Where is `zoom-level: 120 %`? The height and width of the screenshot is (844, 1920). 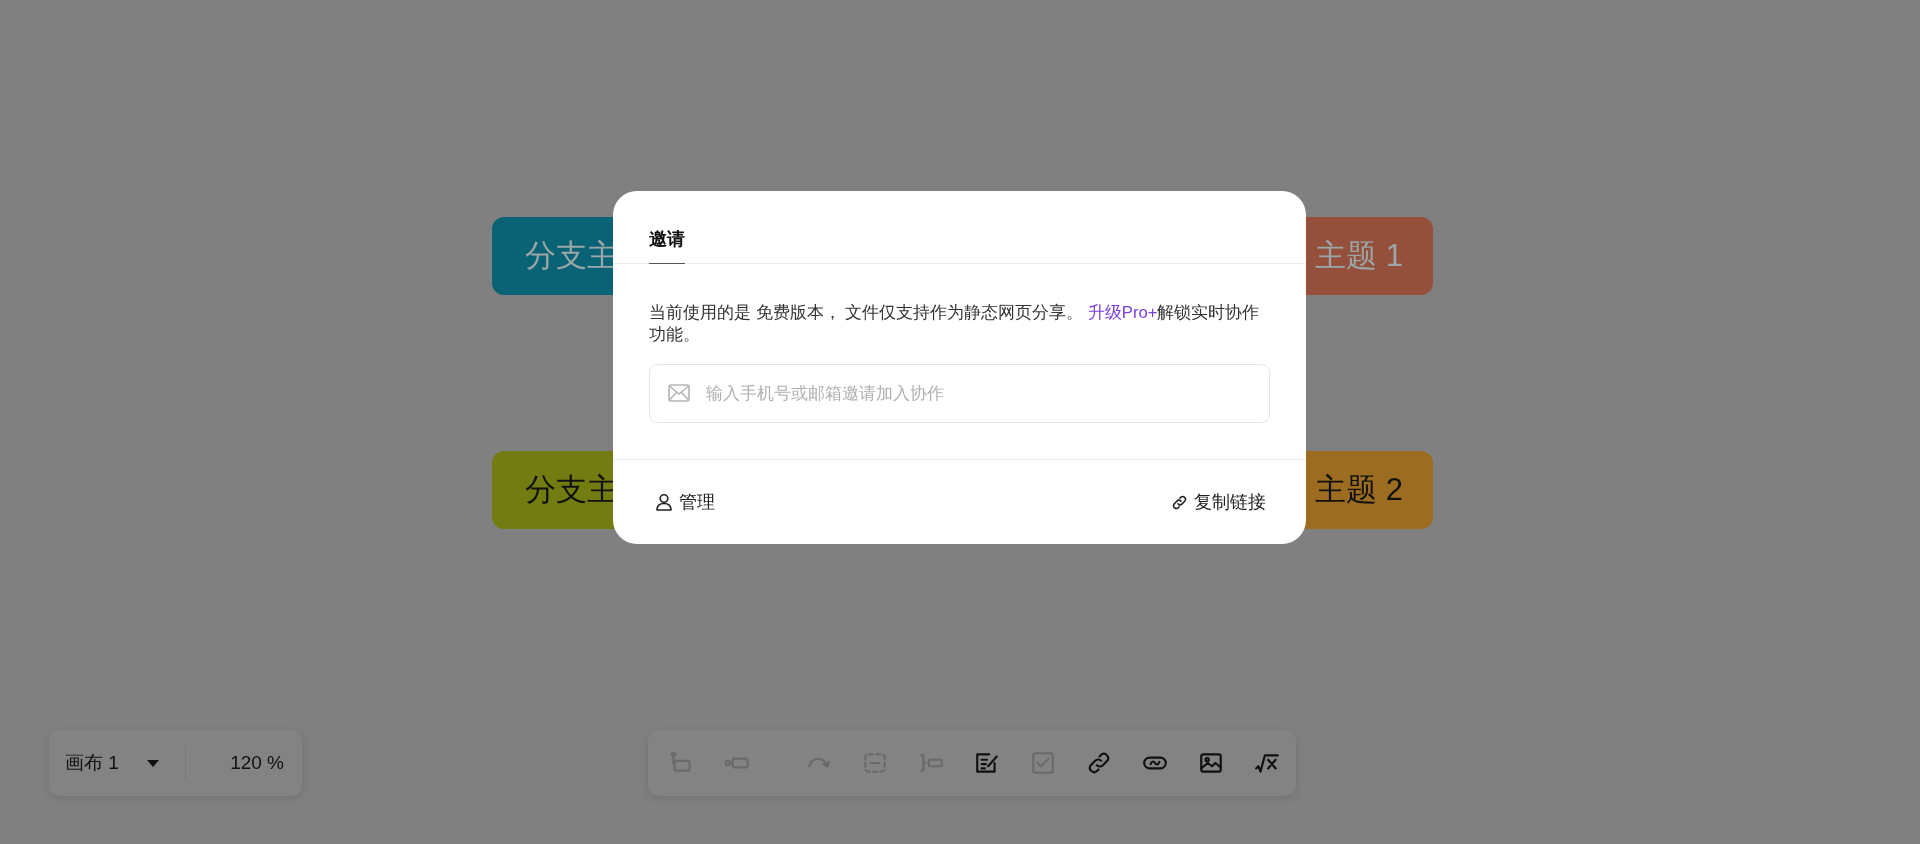
zoom-level: 120 % is located at coordinates (257, 763).